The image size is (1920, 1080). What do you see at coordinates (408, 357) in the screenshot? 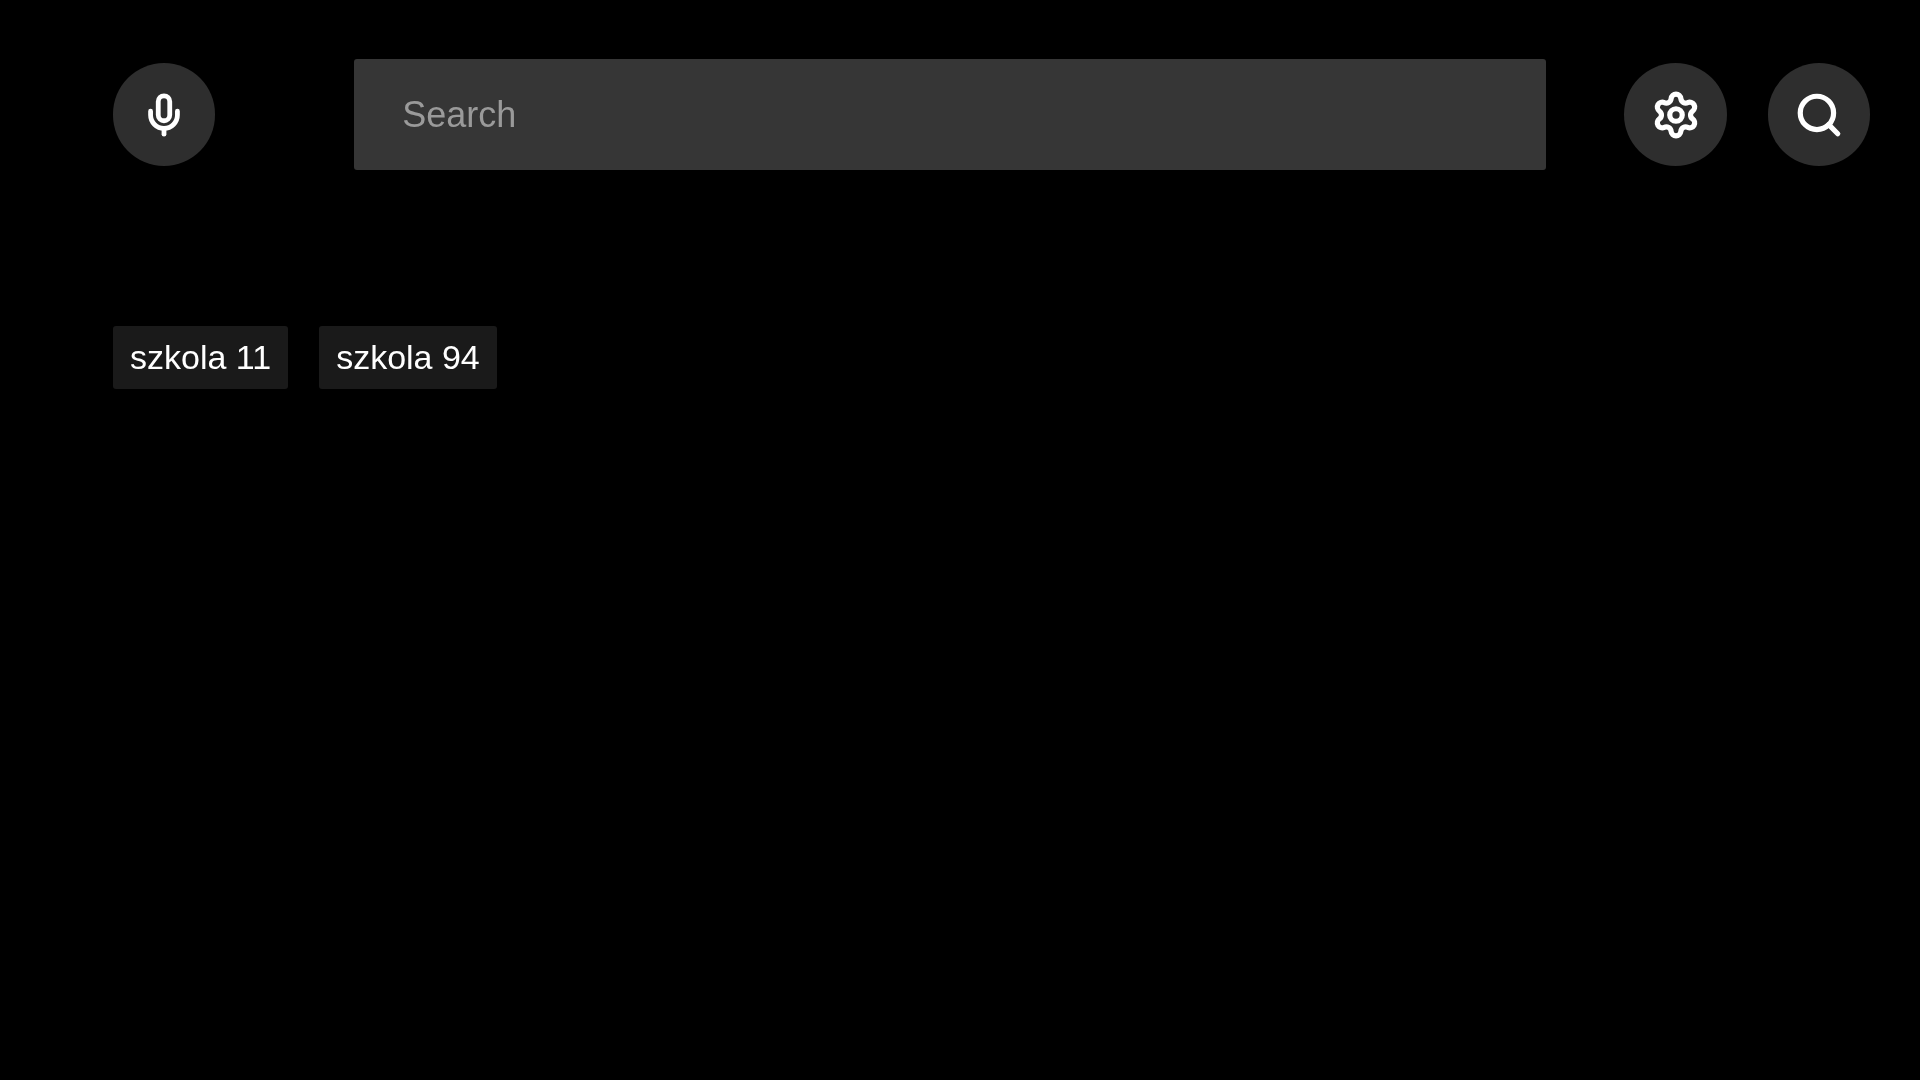
I see `suggestion-chip: szkola 94` at bounding box center [408, 357].